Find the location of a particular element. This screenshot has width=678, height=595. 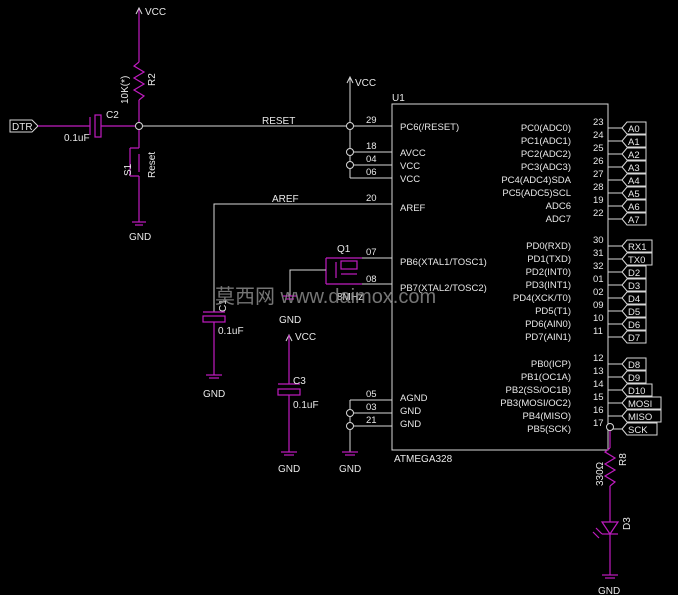

pin-number: 29 is located at coordinates (371, 120).